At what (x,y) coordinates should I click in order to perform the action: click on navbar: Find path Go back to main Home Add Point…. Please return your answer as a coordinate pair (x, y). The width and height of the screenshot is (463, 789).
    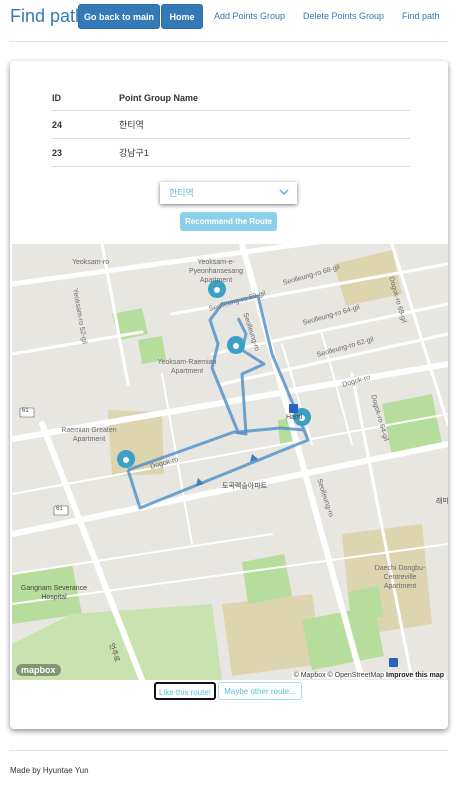
    Looking at the image, I should click on (231, 17).